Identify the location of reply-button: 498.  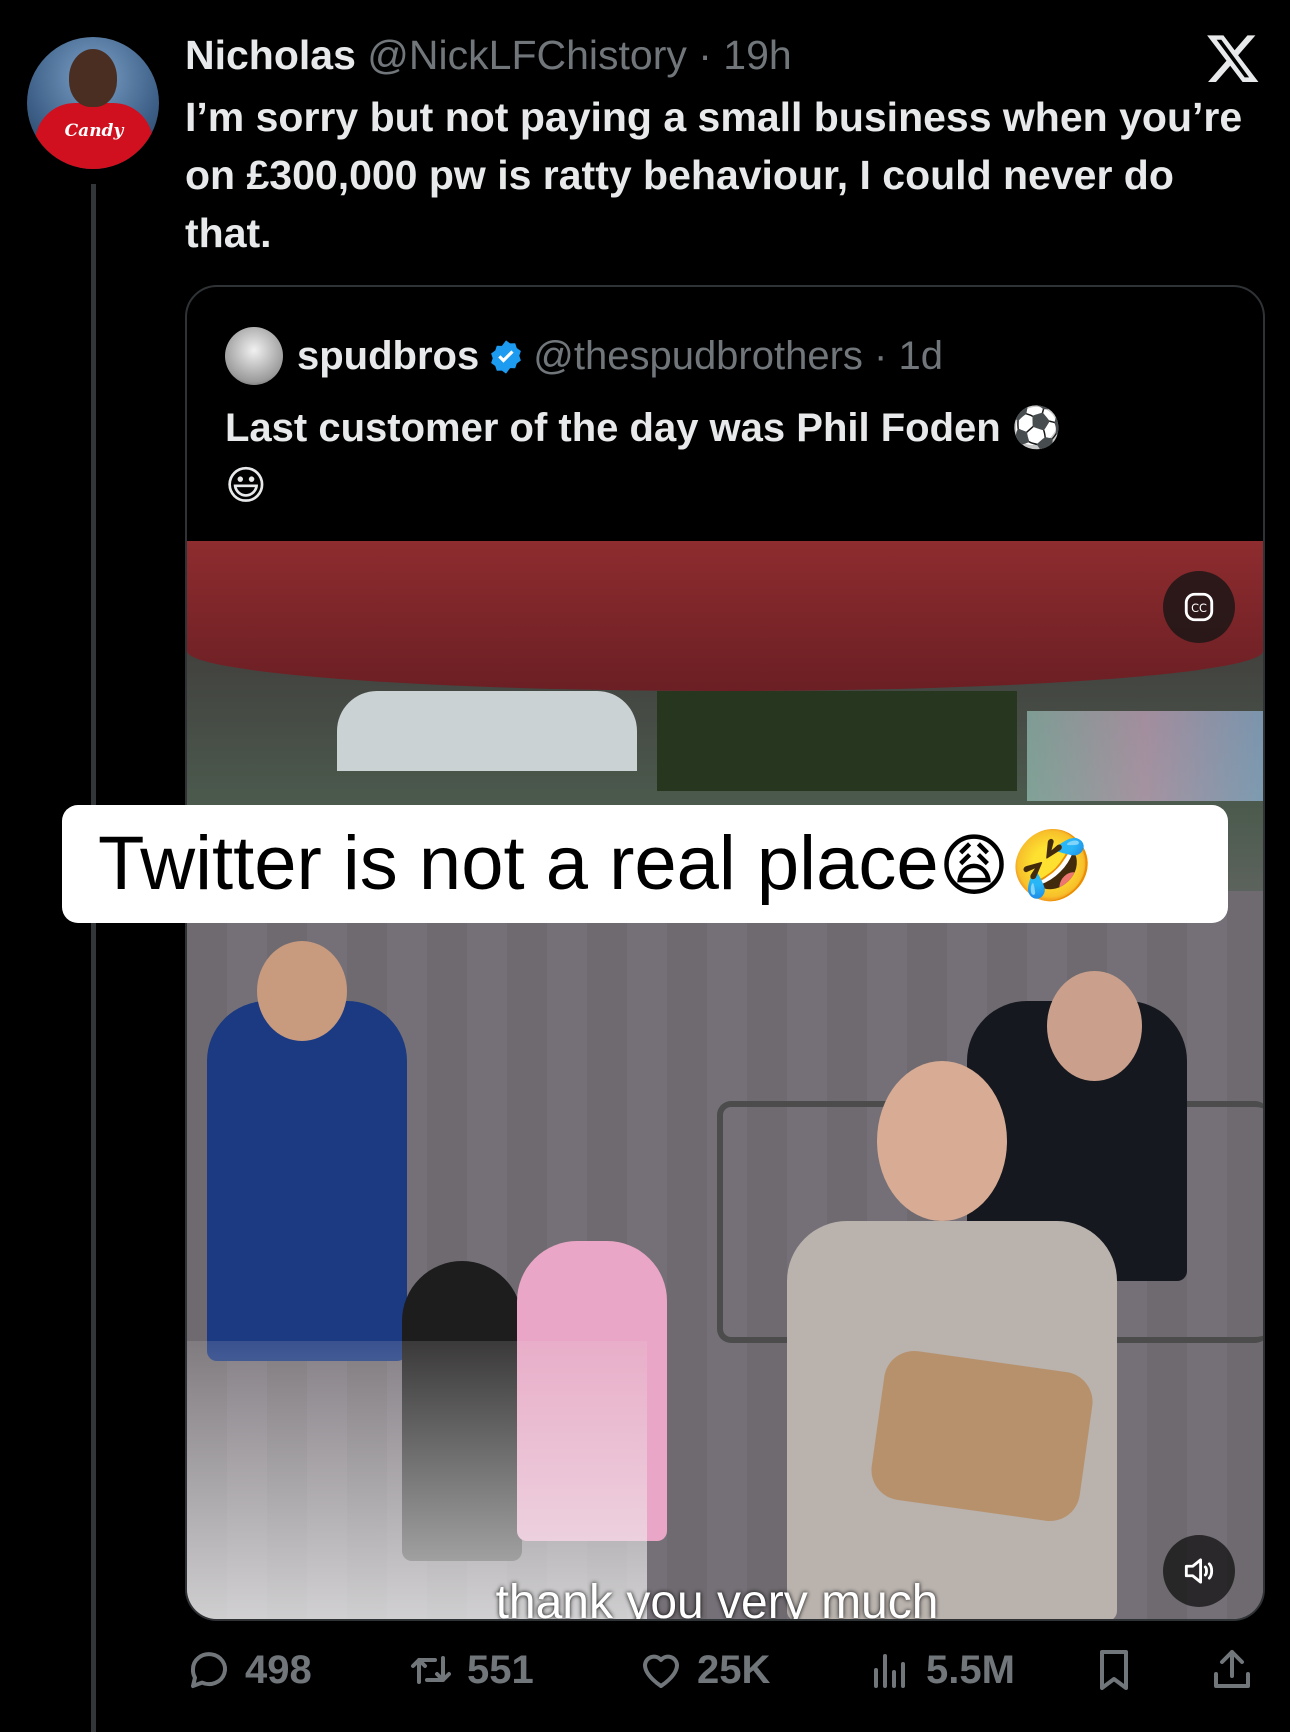
(248, 1670).